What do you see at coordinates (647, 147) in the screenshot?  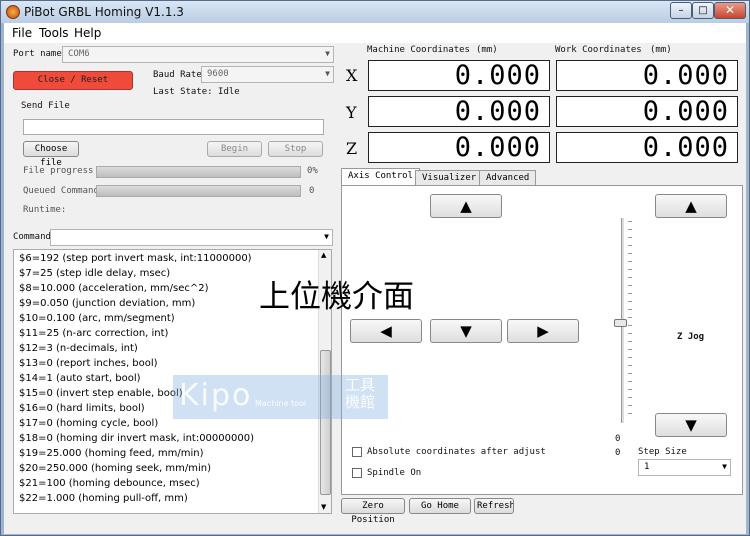 I see `work-z-readout: 0.000` at bounding box center [647, 147].